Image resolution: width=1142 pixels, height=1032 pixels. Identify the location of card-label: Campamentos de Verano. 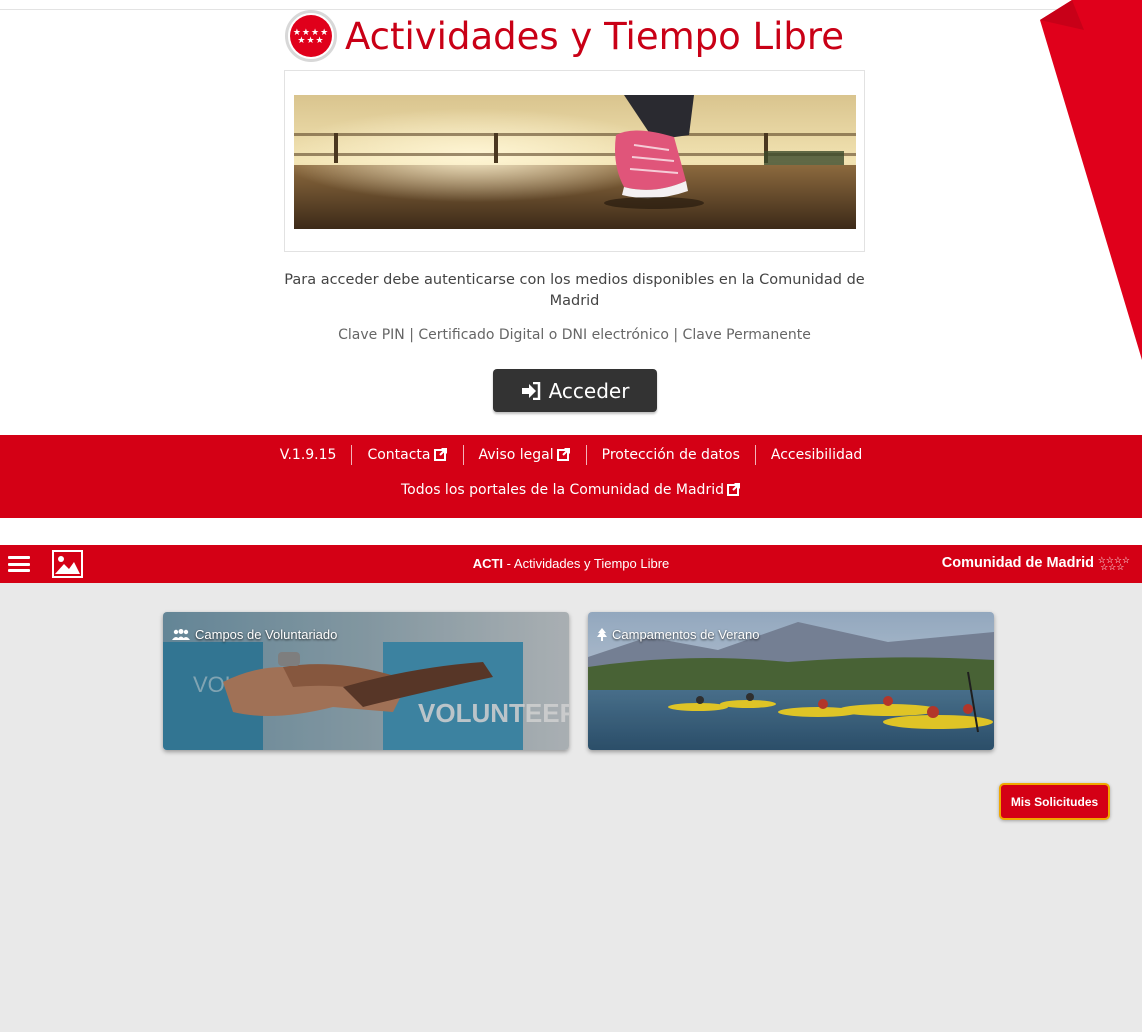
(678, 634).